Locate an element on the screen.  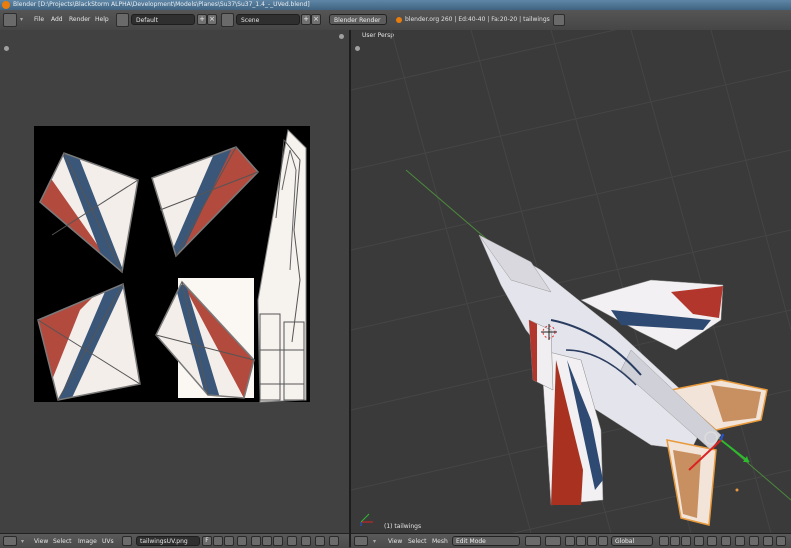
menu-file: File is located at coordinates (39, 19).